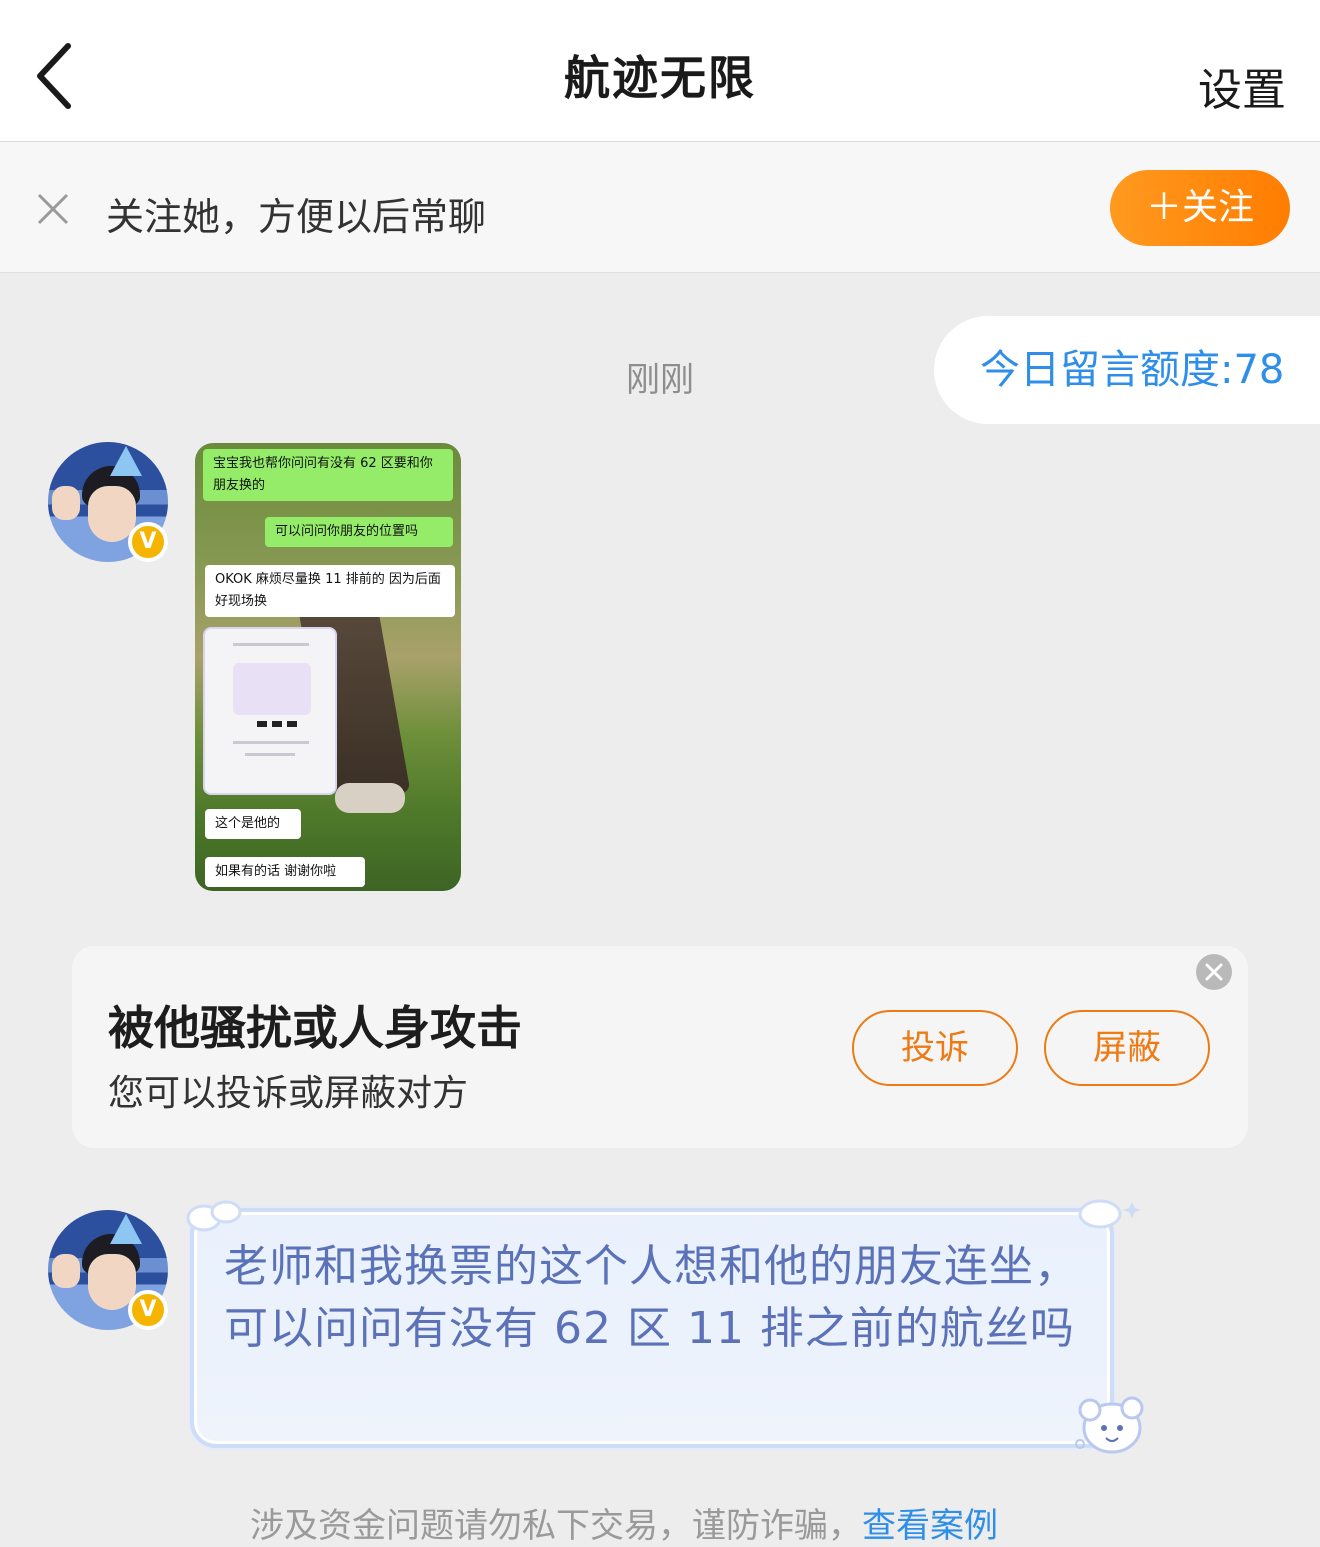 Image resolution: width=1320 pixels, height=1547 pixels. I want to click on anti-fraud-notice: 涉及资金问题请勿私下交易，谨防诈骗，查看案例, so click(624, 1522).